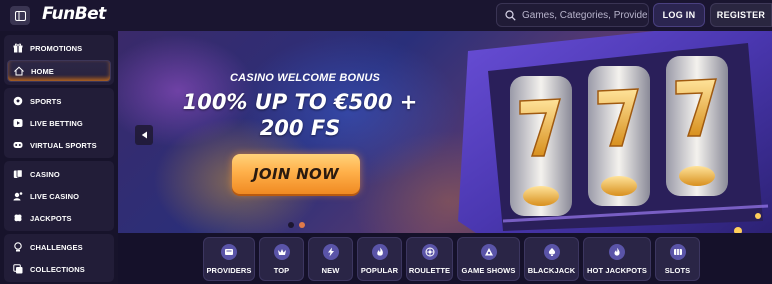  Describe the element at coordinates (46, 101) in the screenshot. I see `sidebar-item-label: SPORTS` at that location.